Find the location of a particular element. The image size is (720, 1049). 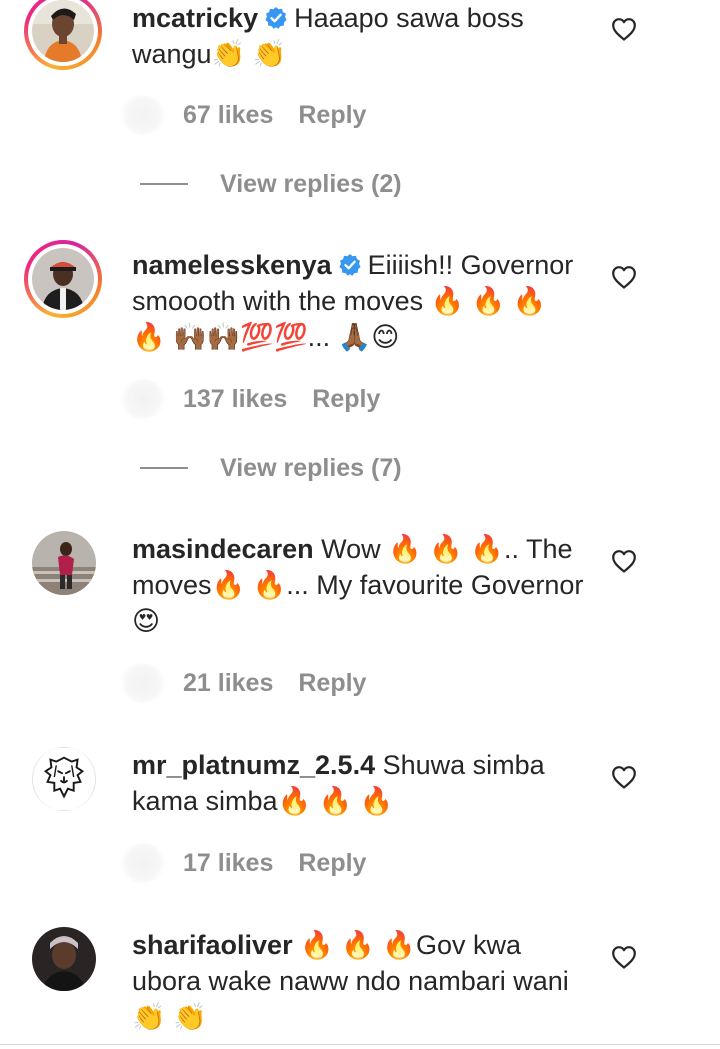

view-replies-button: View replies (7) is located at coordinates (271, 468).